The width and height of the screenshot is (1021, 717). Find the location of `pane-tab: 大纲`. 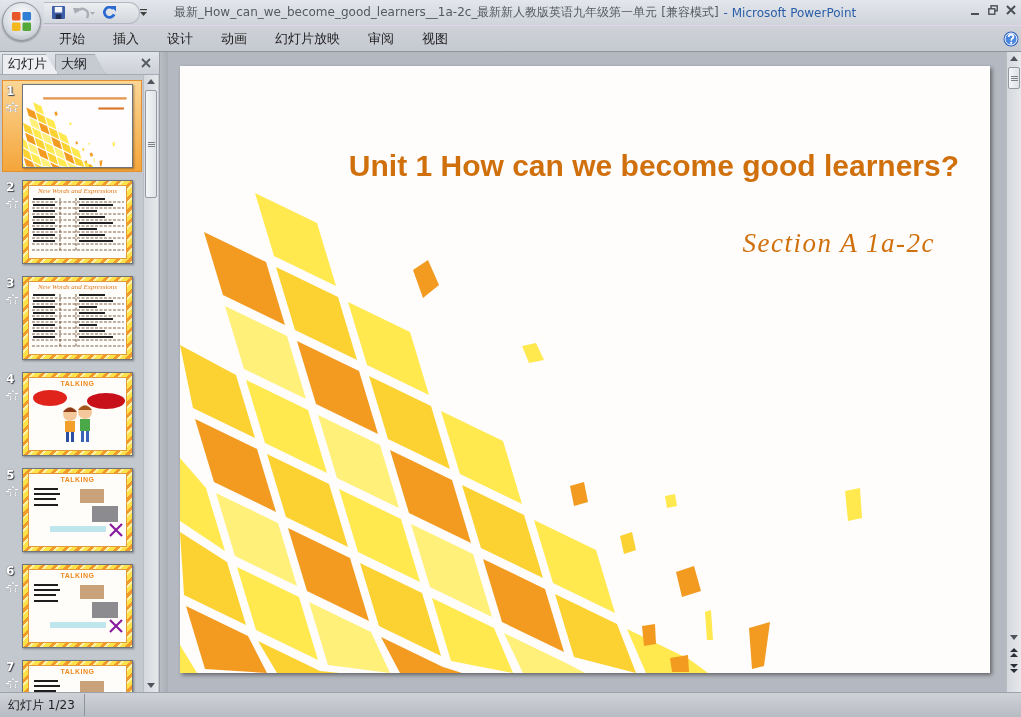

pane-tab: 大纲 is located at coordinates (80, 64).